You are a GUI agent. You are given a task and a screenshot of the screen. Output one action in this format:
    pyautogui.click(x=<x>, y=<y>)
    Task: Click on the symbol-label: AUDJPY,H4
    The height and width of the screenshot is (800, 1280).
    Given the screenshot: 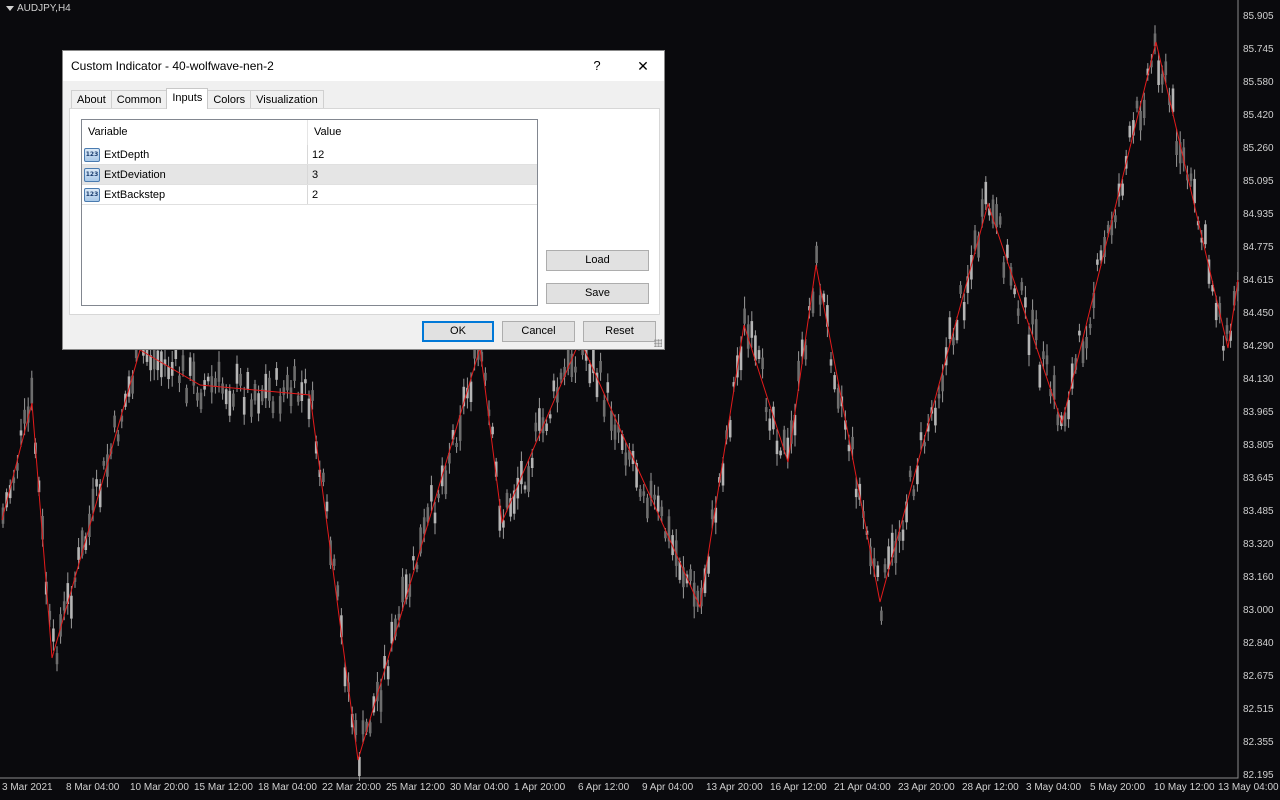 What is the action you would take?
    pyautogui.click(x=38, y=8)
    